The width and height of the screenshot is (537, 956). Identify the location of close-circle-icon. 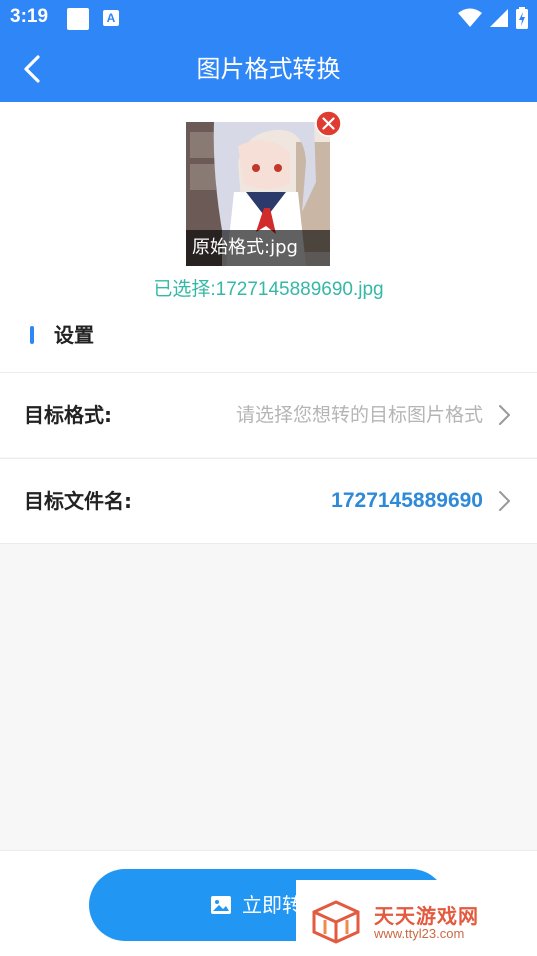
(328, 123).